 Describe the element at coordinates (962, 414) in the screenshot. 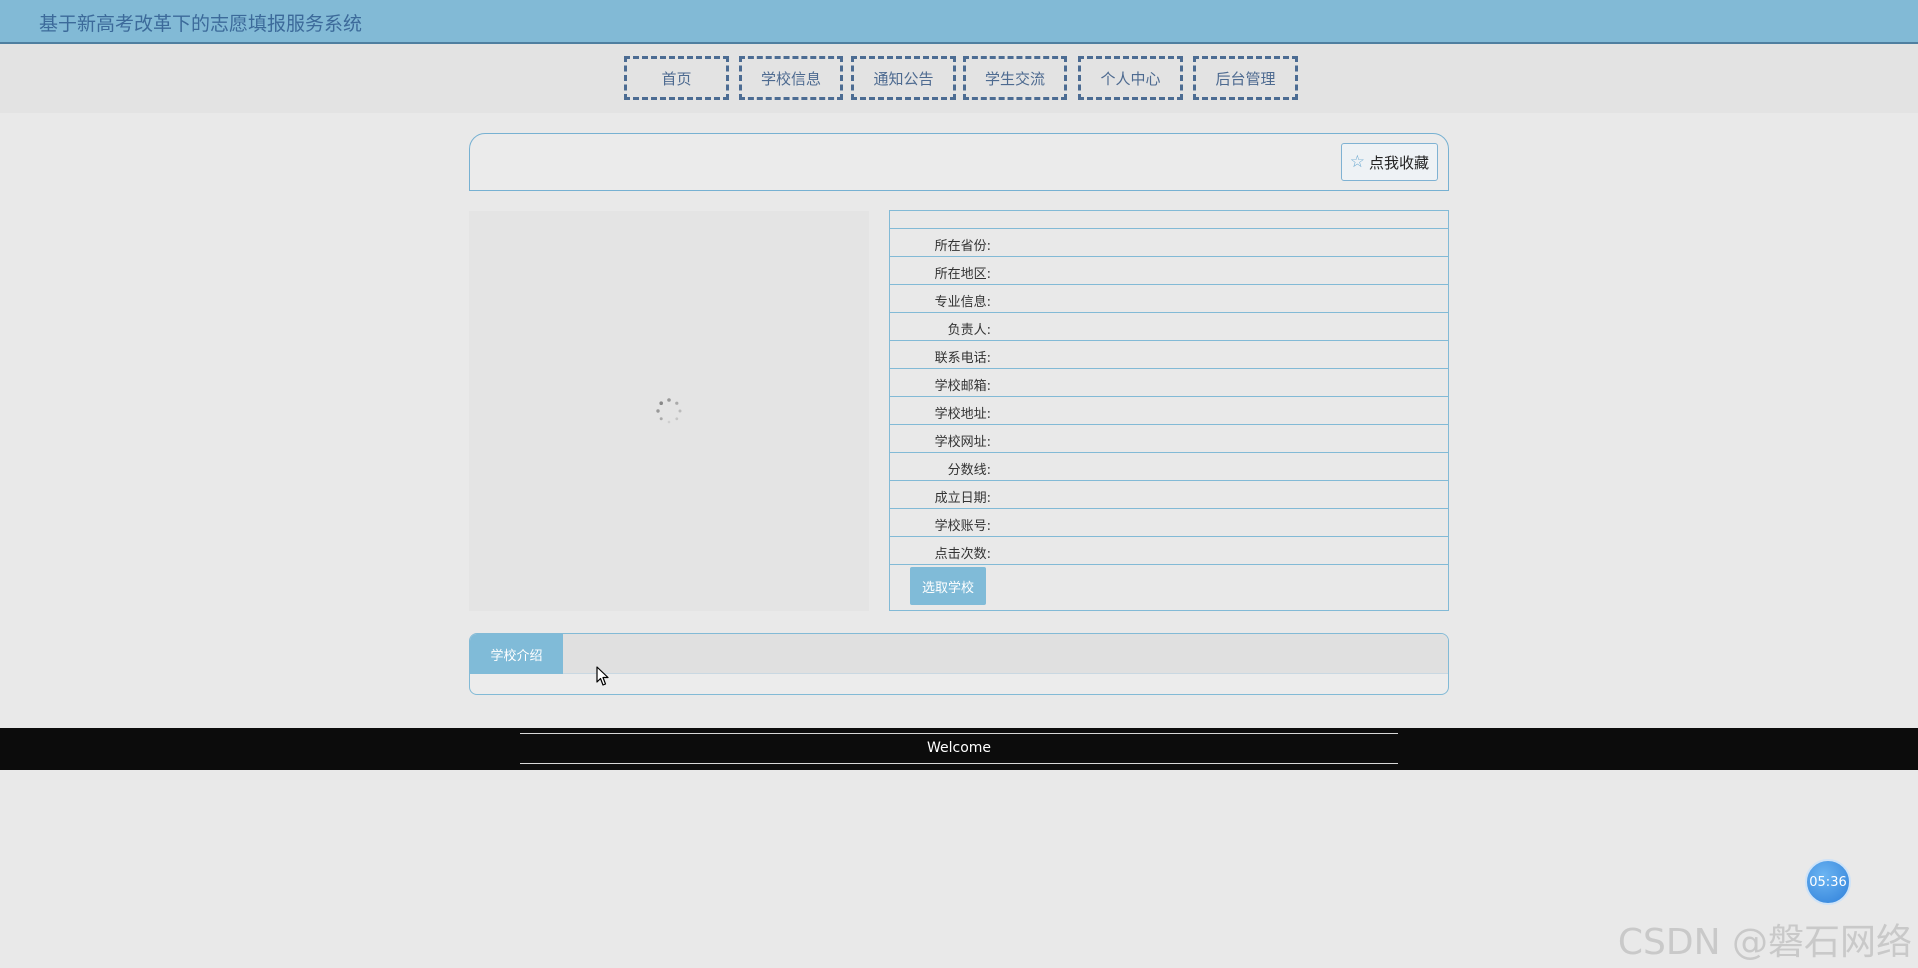

I see `info-label: 学校地址:` at that location.